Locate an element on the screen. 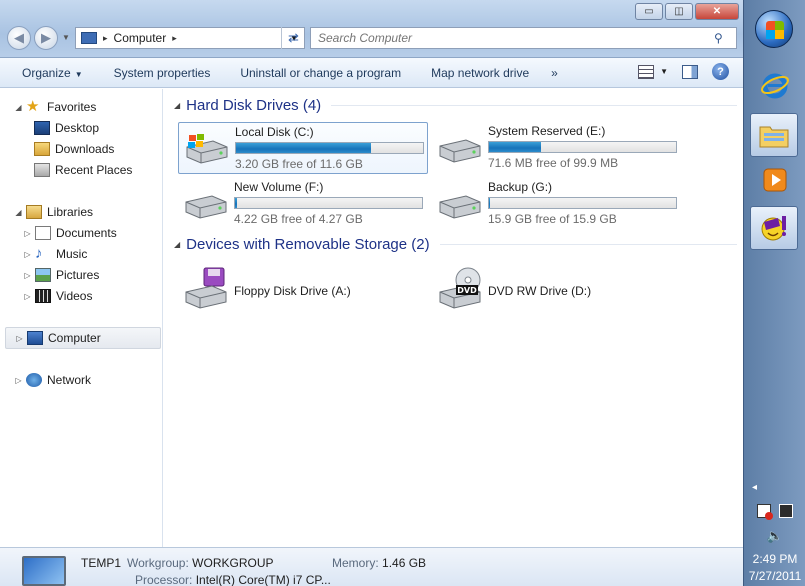 The width and height of the screenshot is (805, 586). documents-icon is located at coordinates (43, 233).